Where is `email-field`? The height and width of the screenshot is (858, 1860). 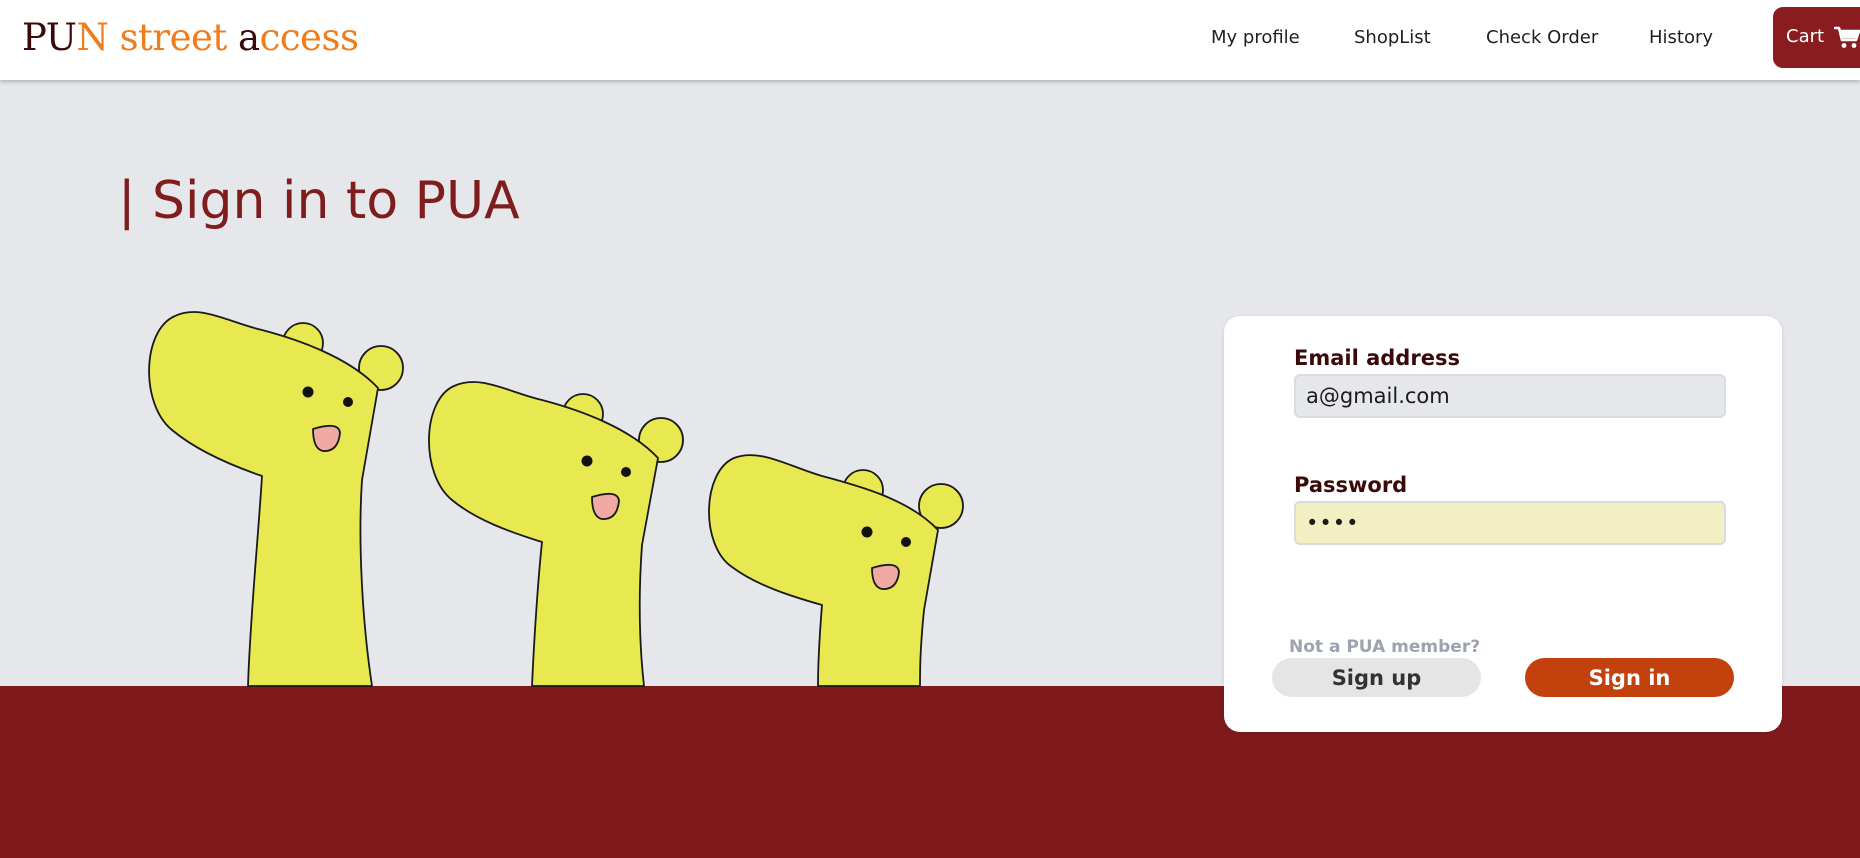 email-field is located at coordinates (1510, 396).